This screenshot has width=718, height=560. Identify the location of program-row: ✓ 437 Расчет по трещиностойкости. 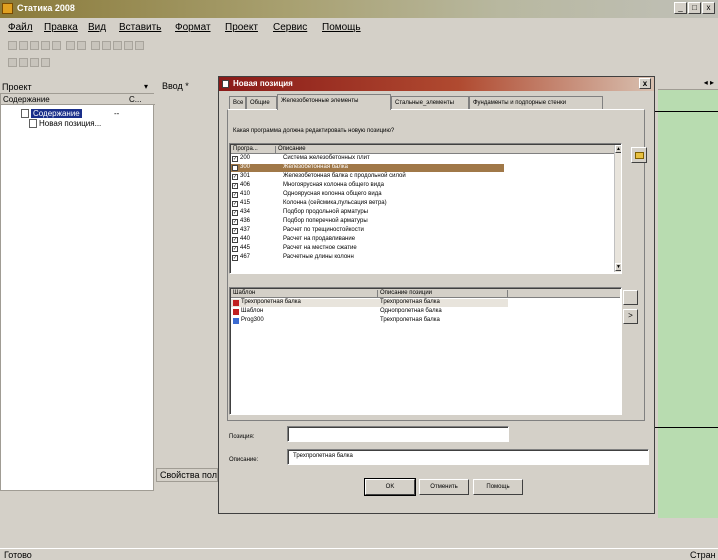
(421, 231).